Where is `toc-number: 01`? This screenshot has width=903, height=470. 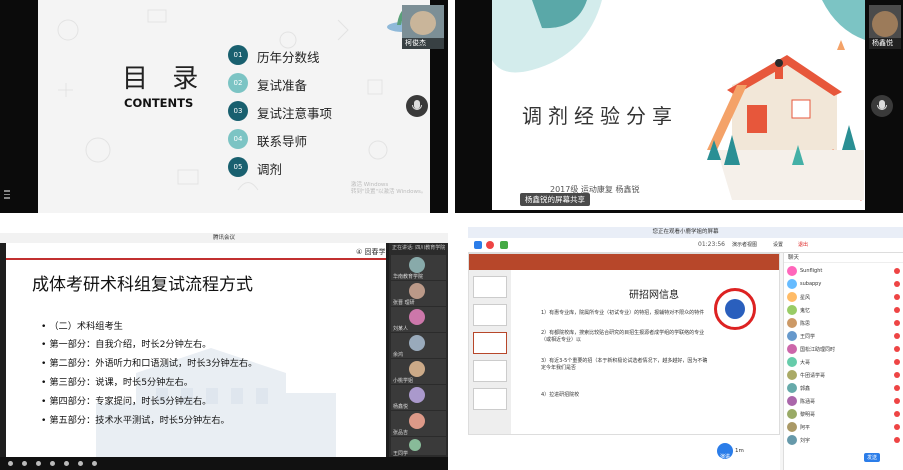
toc-number: 01 is located at coordinates (238, 55).